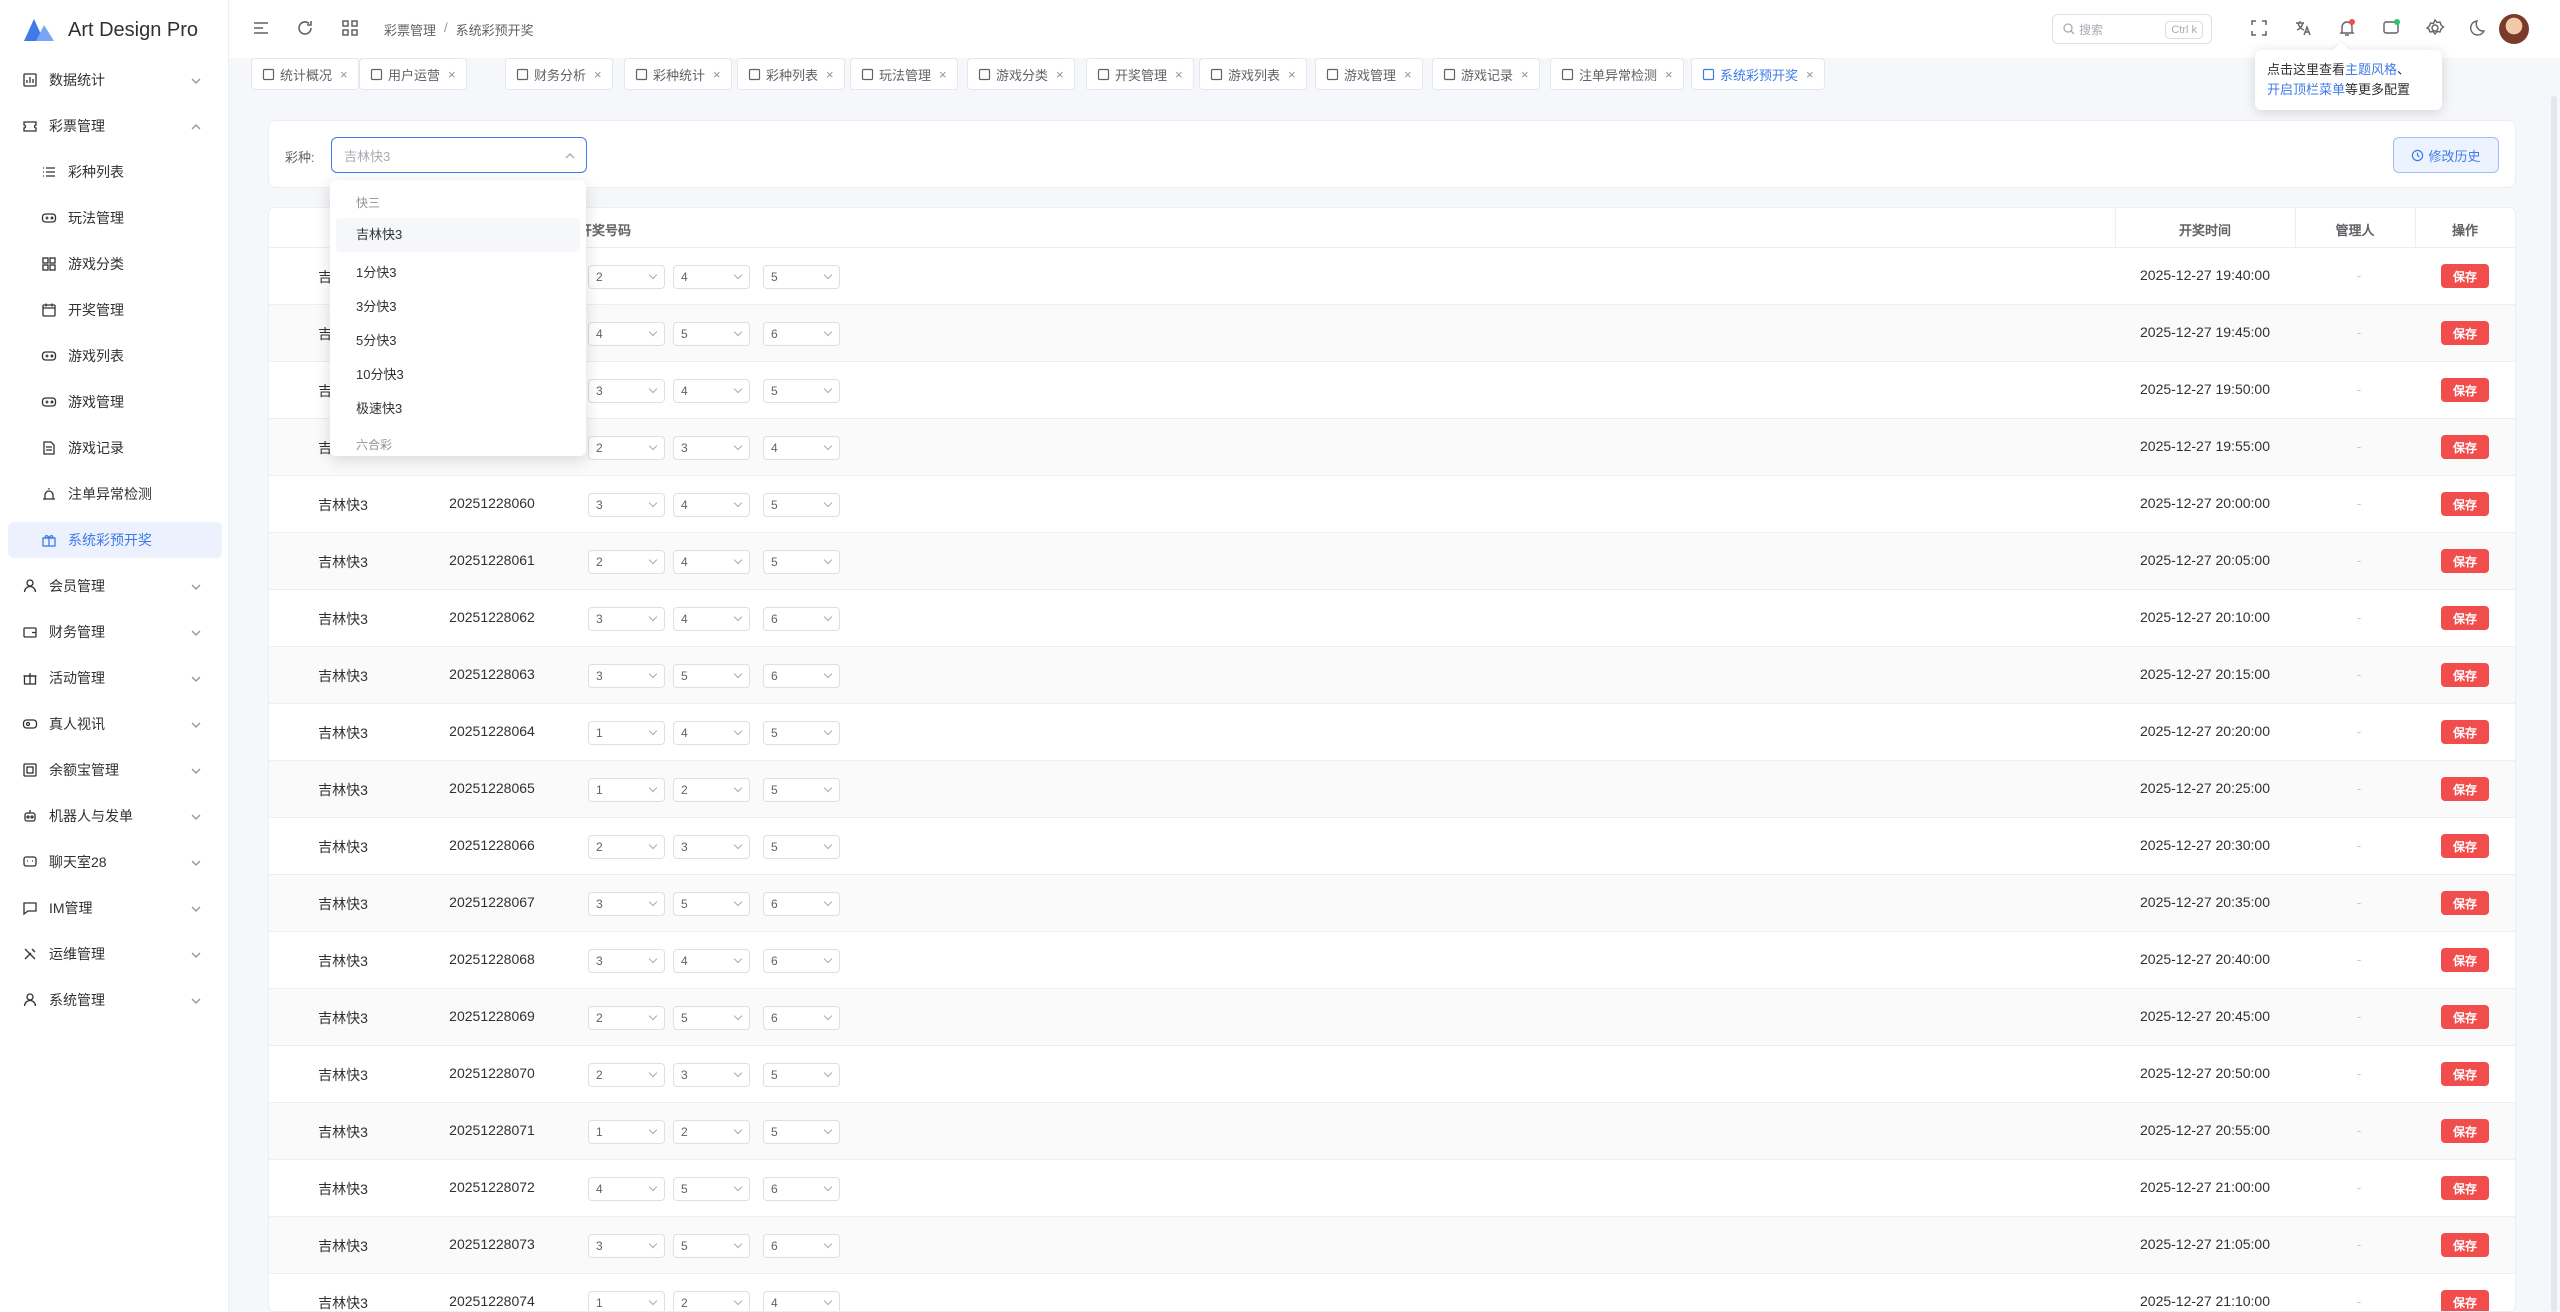  What do you see at coordinates (2303, 28) in the screenshot?
I see `translate-icon` at bounding box center [2303, 28].